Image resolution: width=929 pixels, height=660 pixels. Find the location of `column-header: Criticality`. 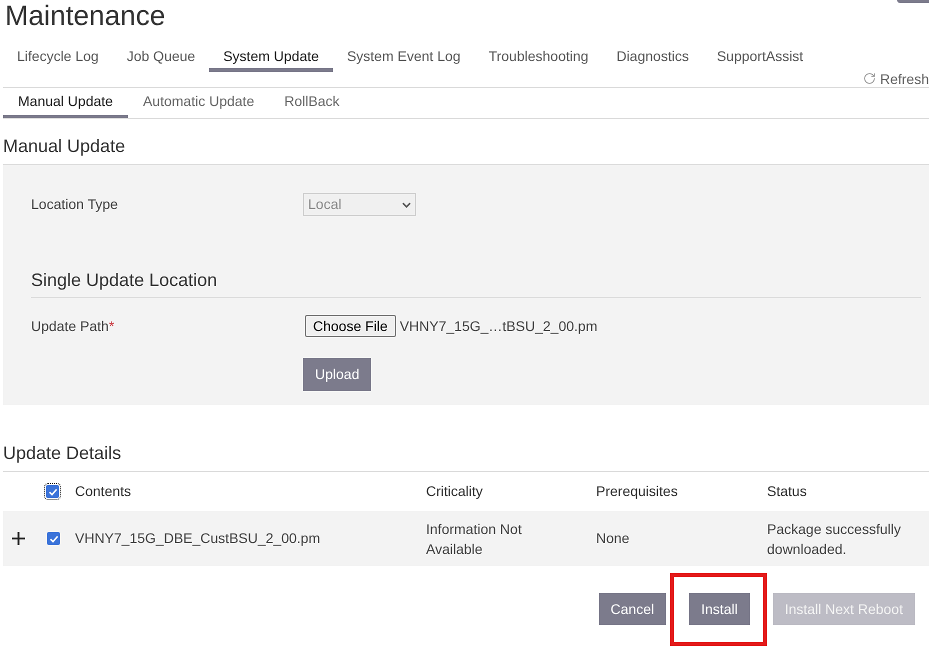

column-header: Criticality is located at coordinates (454, 491).